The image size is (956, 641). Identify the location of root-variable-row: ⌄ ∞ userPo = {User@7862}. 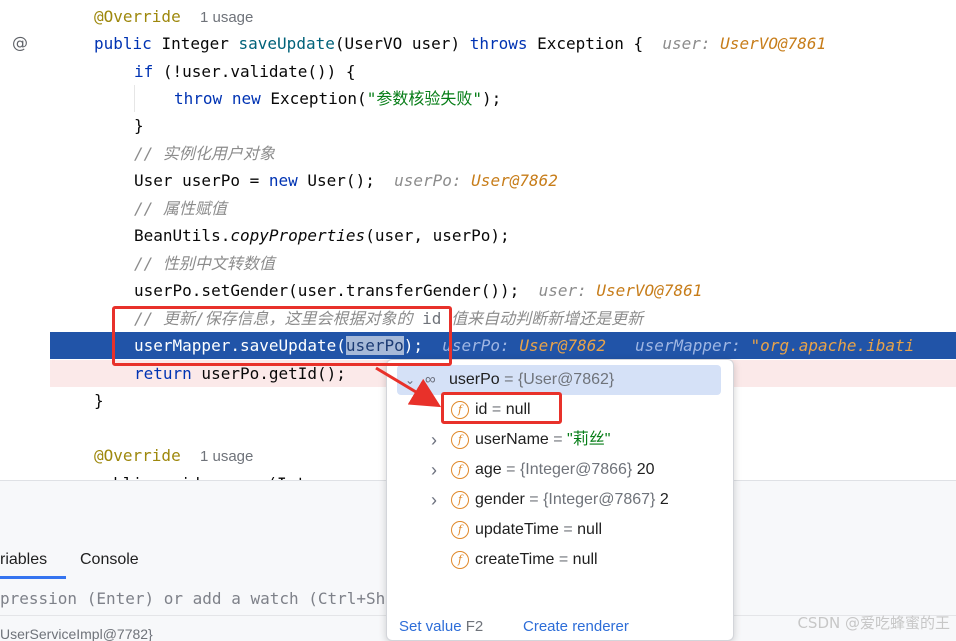
(559, 380).